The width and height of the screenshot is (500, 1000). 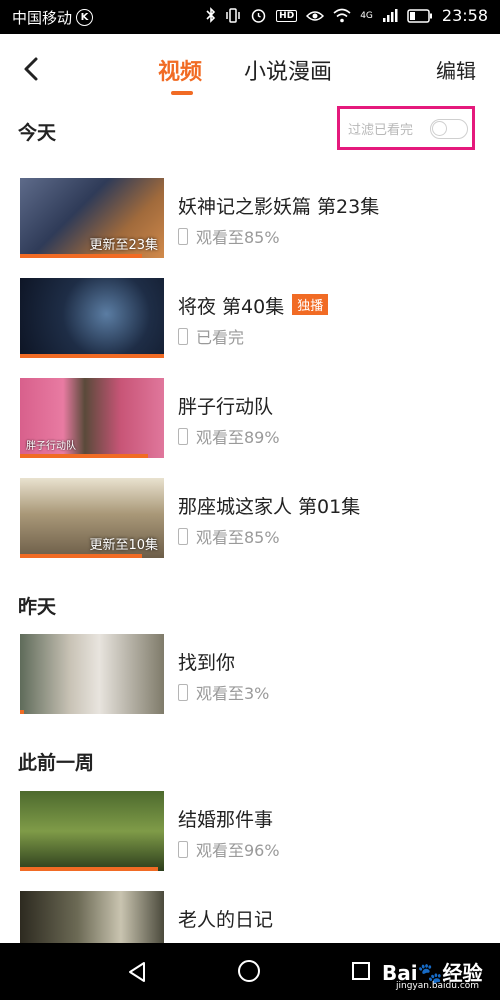 What do you see at coordinates (137, 972) in the screenshot?
I see `nav-back-icon` at bounding box center [137, 972].